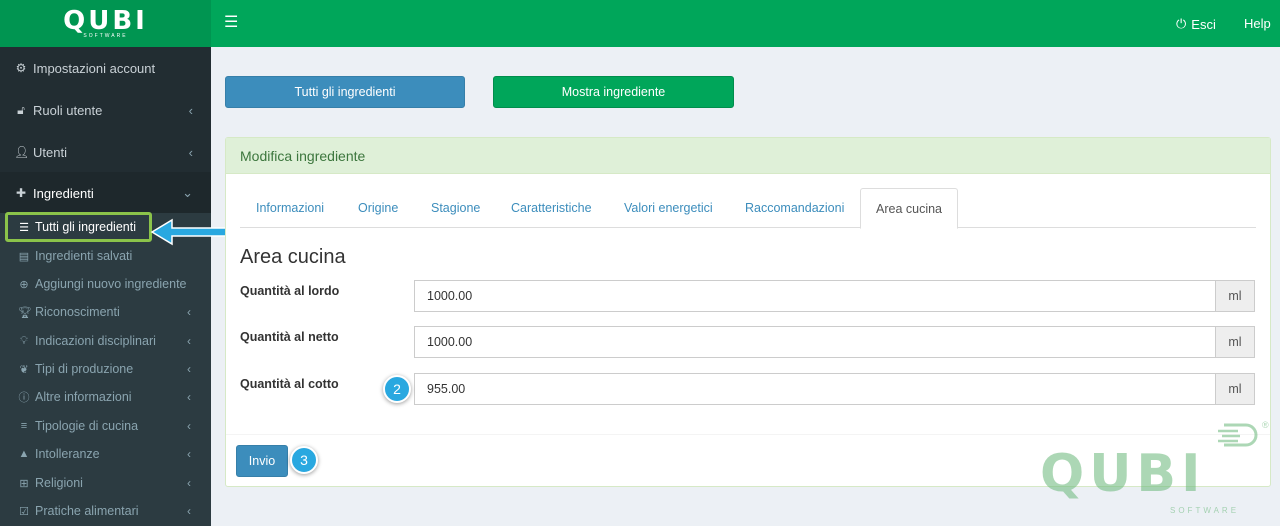 The width and height of the screenshot is (1280, 526). I want to click on power-icon: ⏻, so click(1181, 23).